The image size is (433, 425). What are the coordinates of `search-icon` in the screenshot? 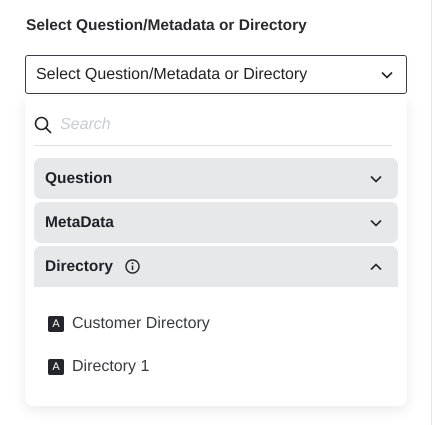 It's located at (43, 125).